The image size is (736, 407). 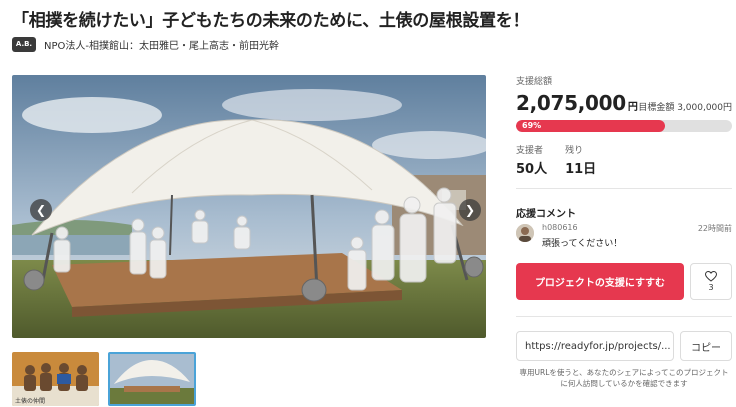 What do you see at coordinates (591, 126) in the screenshot?
I see `funding-progress-fill: 69%` at bounding box center [591, 126].